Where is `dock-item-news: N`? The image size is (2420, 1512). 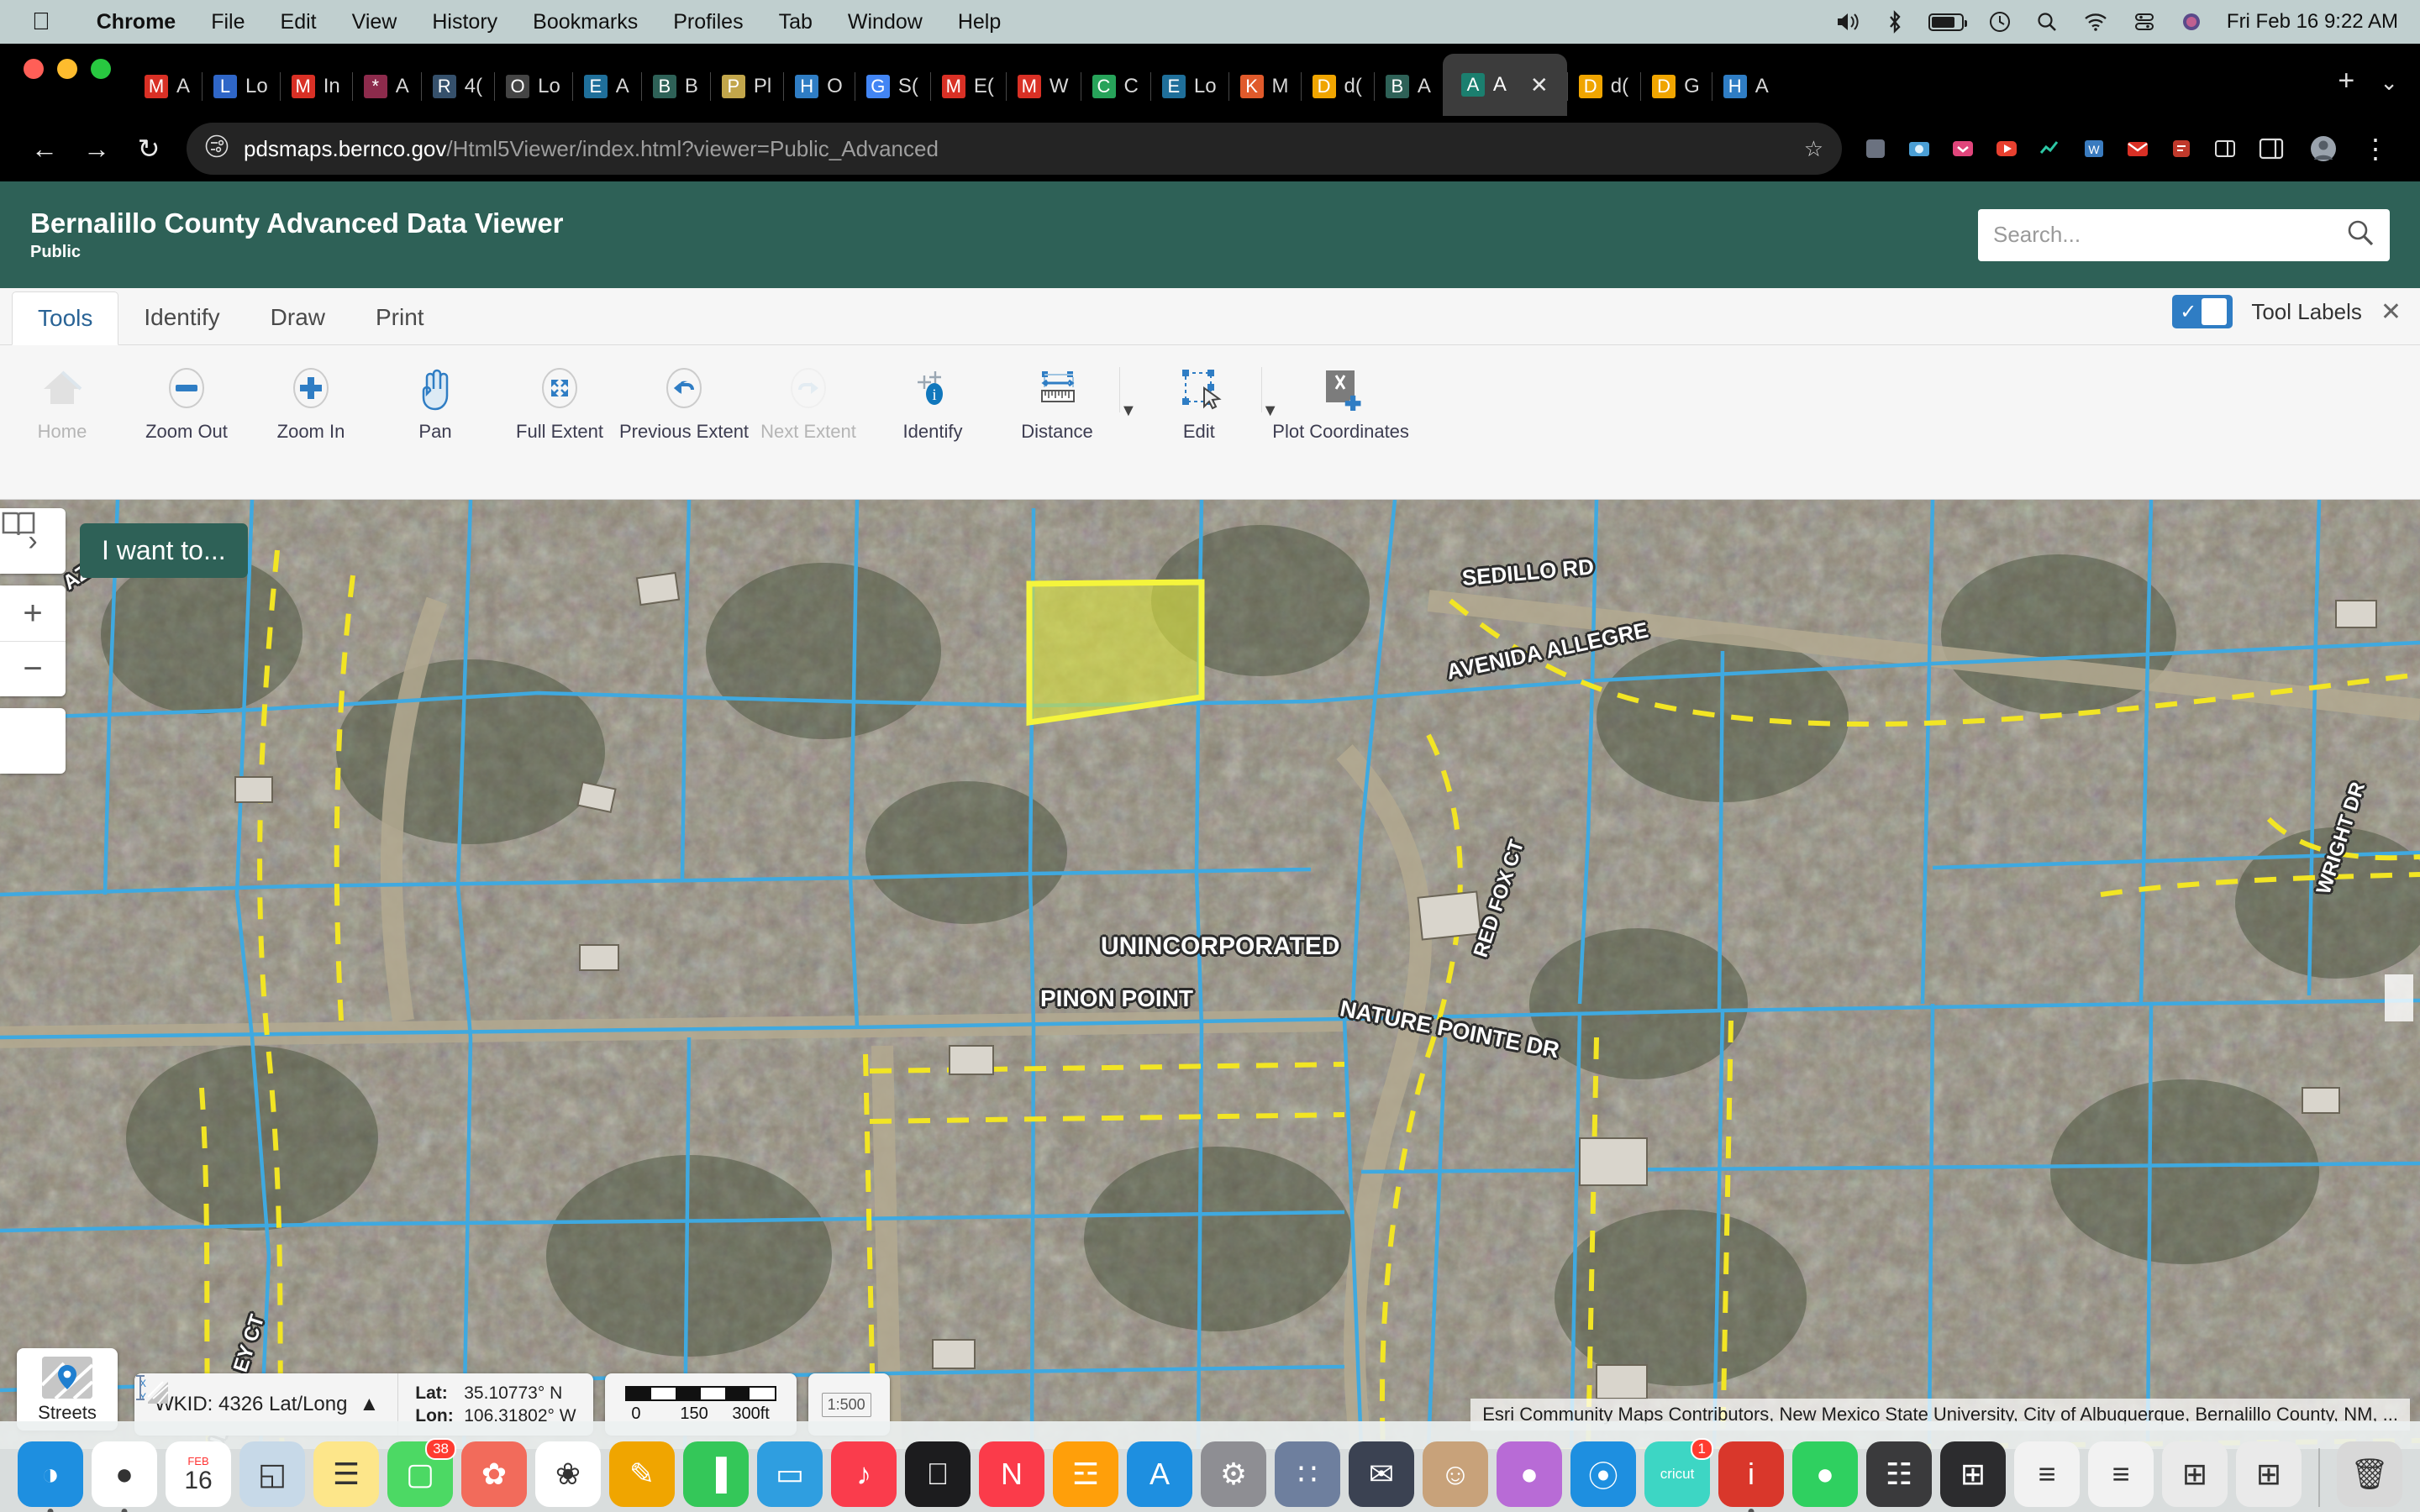 dock-item-news: N is located at coordinates (1012, 1474).